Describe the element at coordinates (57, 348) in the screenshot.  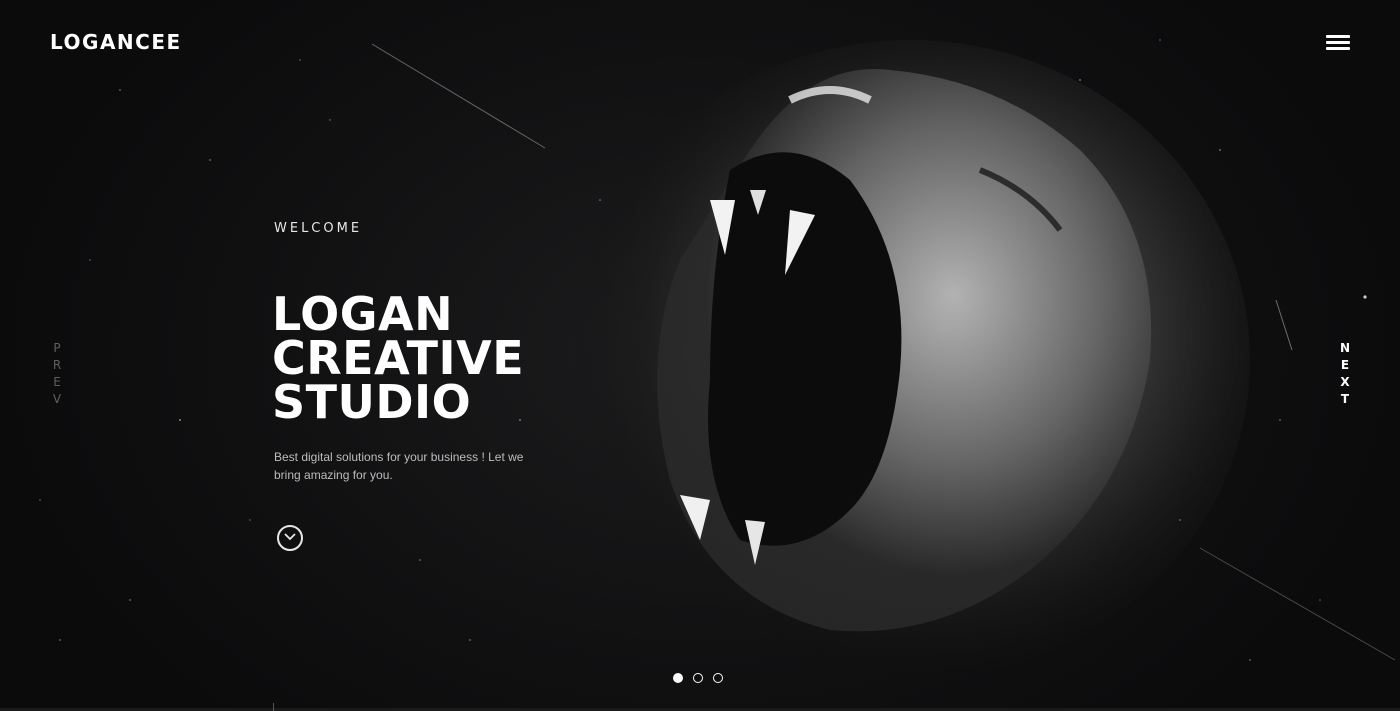
I see `prev-letter: P` at that location.